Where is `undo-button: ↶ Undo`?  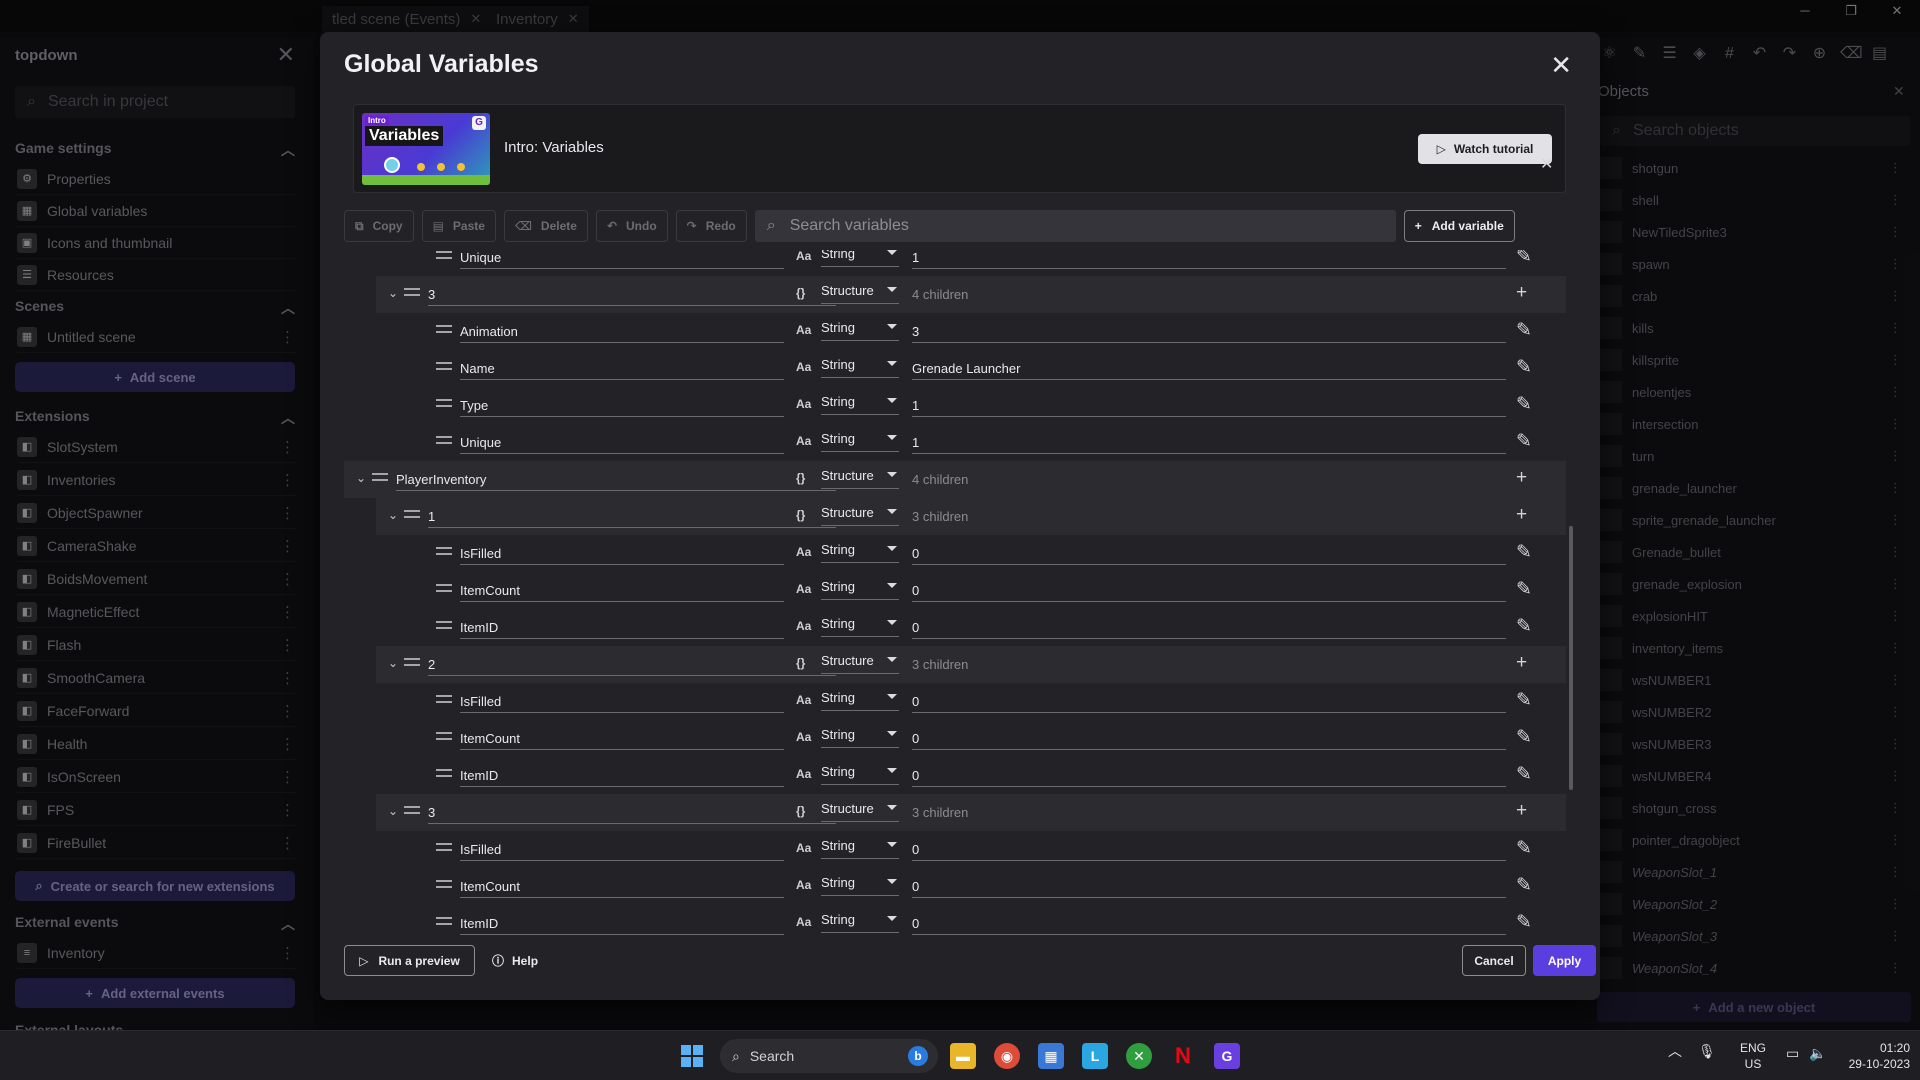
undo-button: ↶ Undo is located at coordinates (631, 226).